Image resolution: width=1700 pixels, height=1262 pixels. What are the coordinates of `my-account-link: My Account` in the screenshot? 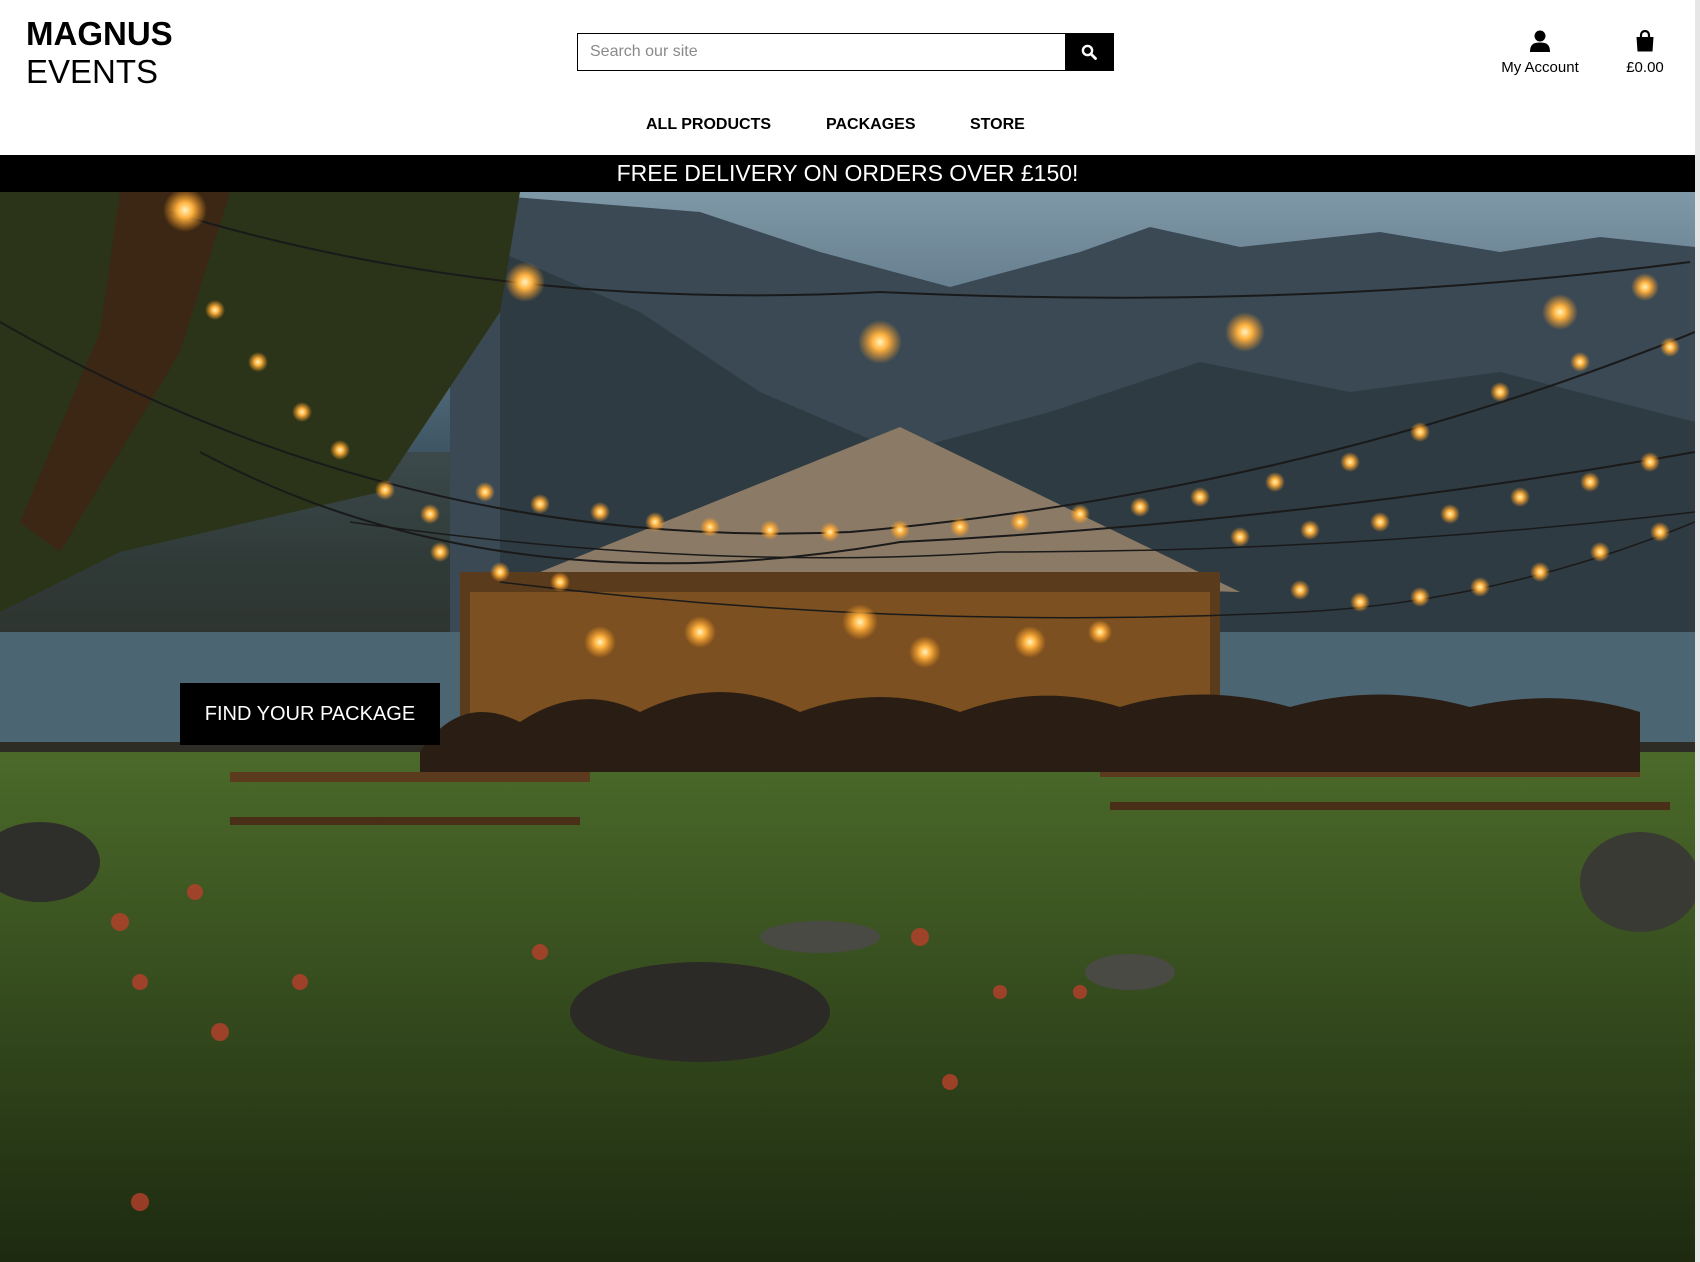 It's located at (1540, 52).